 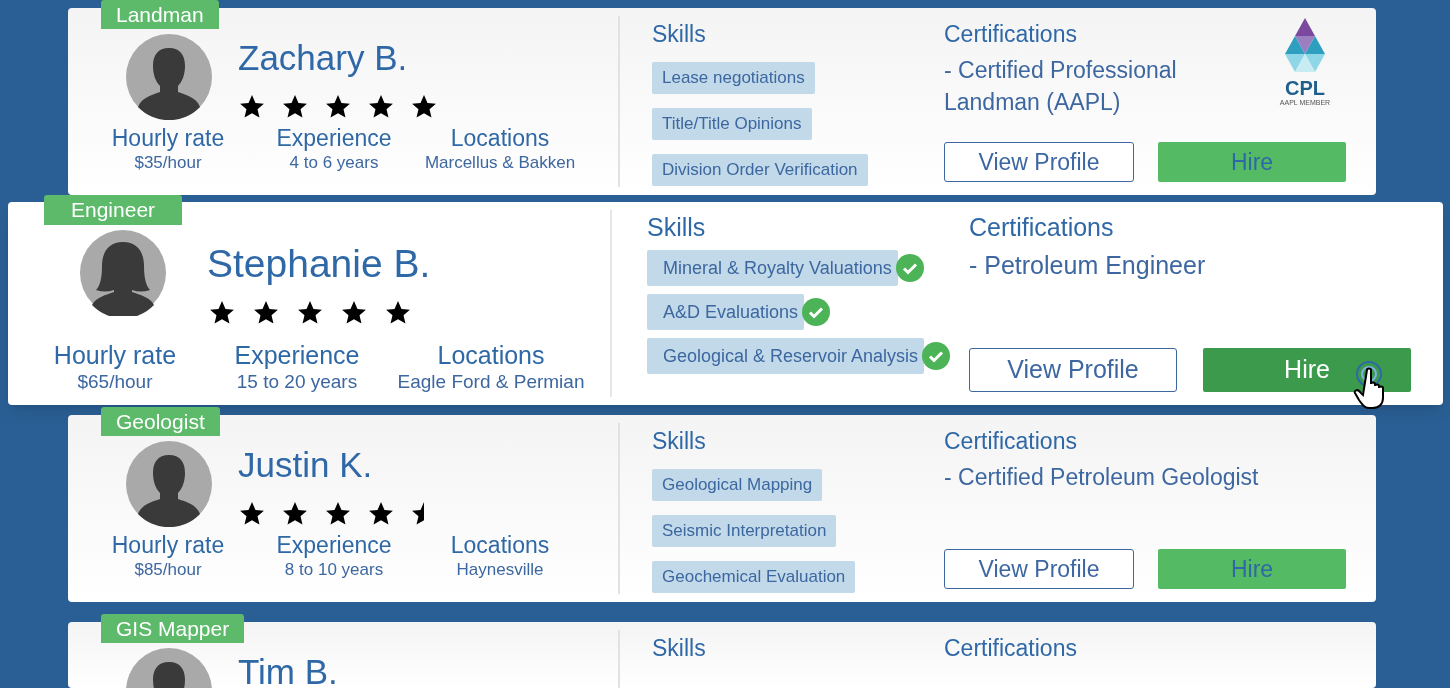 What do you see at coordinates (760, 170) in the screenshot?
I see `skill-tag: Division Order Verification` at bounding box center [760, 170].